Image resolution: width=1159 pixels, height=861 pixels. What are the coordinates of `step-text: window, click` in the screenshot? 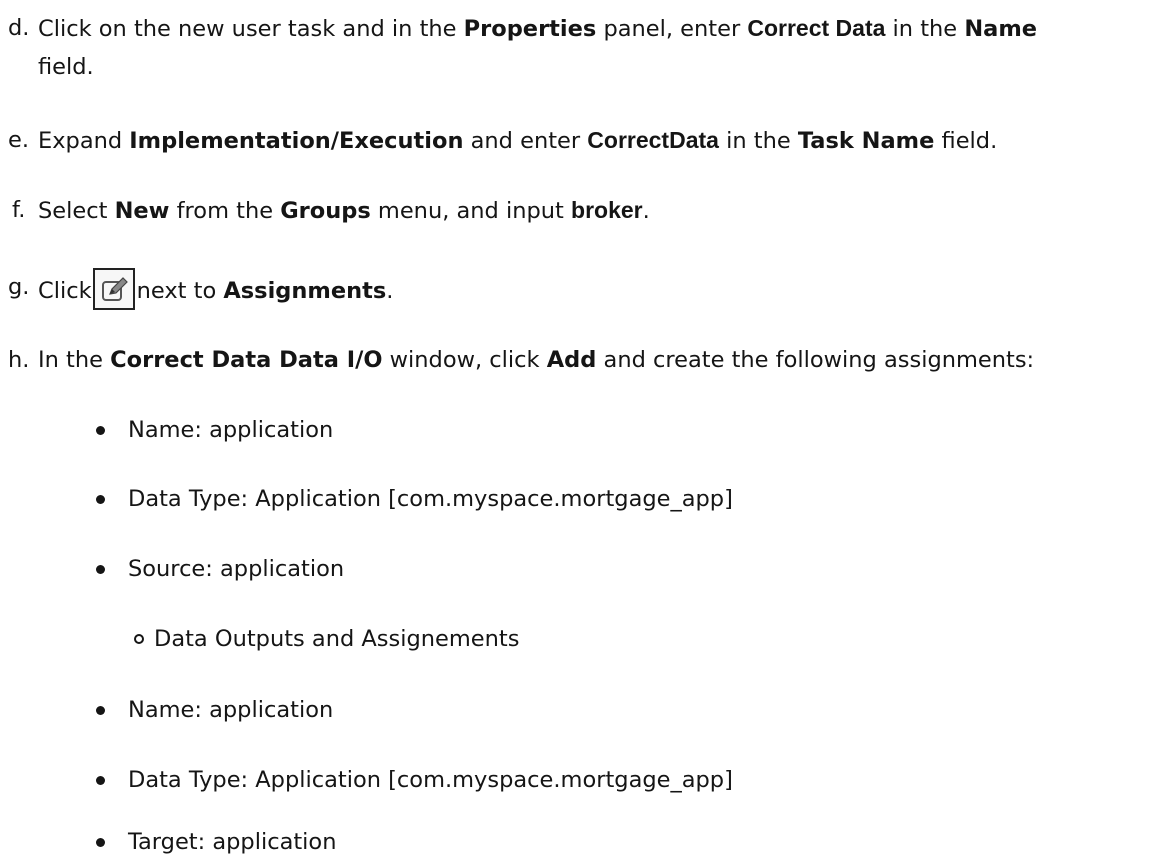 It's located at (464, 360).